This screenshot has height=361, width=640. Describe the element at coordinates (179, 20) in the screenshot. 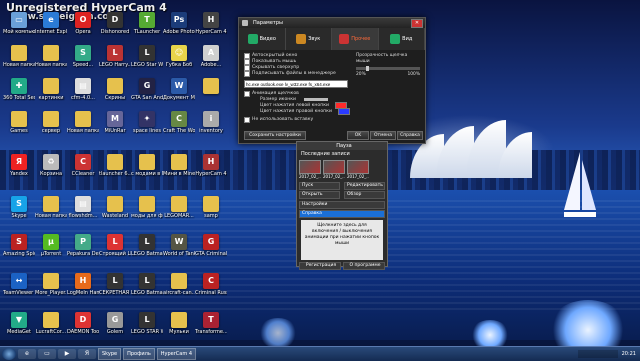

I see `app-icon: Ps` at that location.